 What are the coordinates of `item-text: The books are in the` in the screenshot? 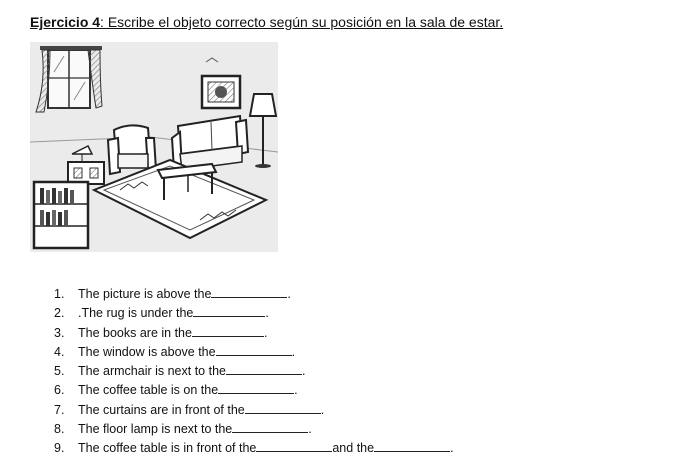 It's located at (135, 332).